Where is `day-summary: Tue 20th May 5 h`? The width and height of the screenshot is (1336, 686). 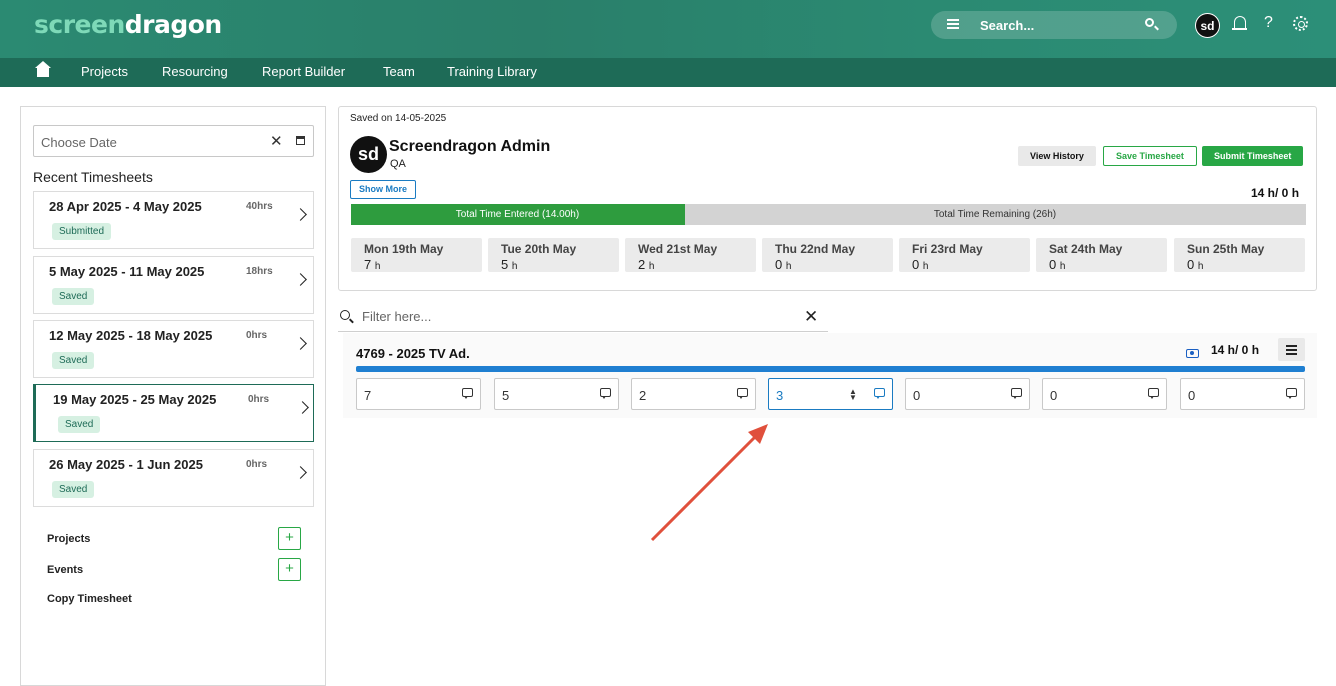
day-summary: Tue 20th May 5 h is located at coordinates (553, 255).